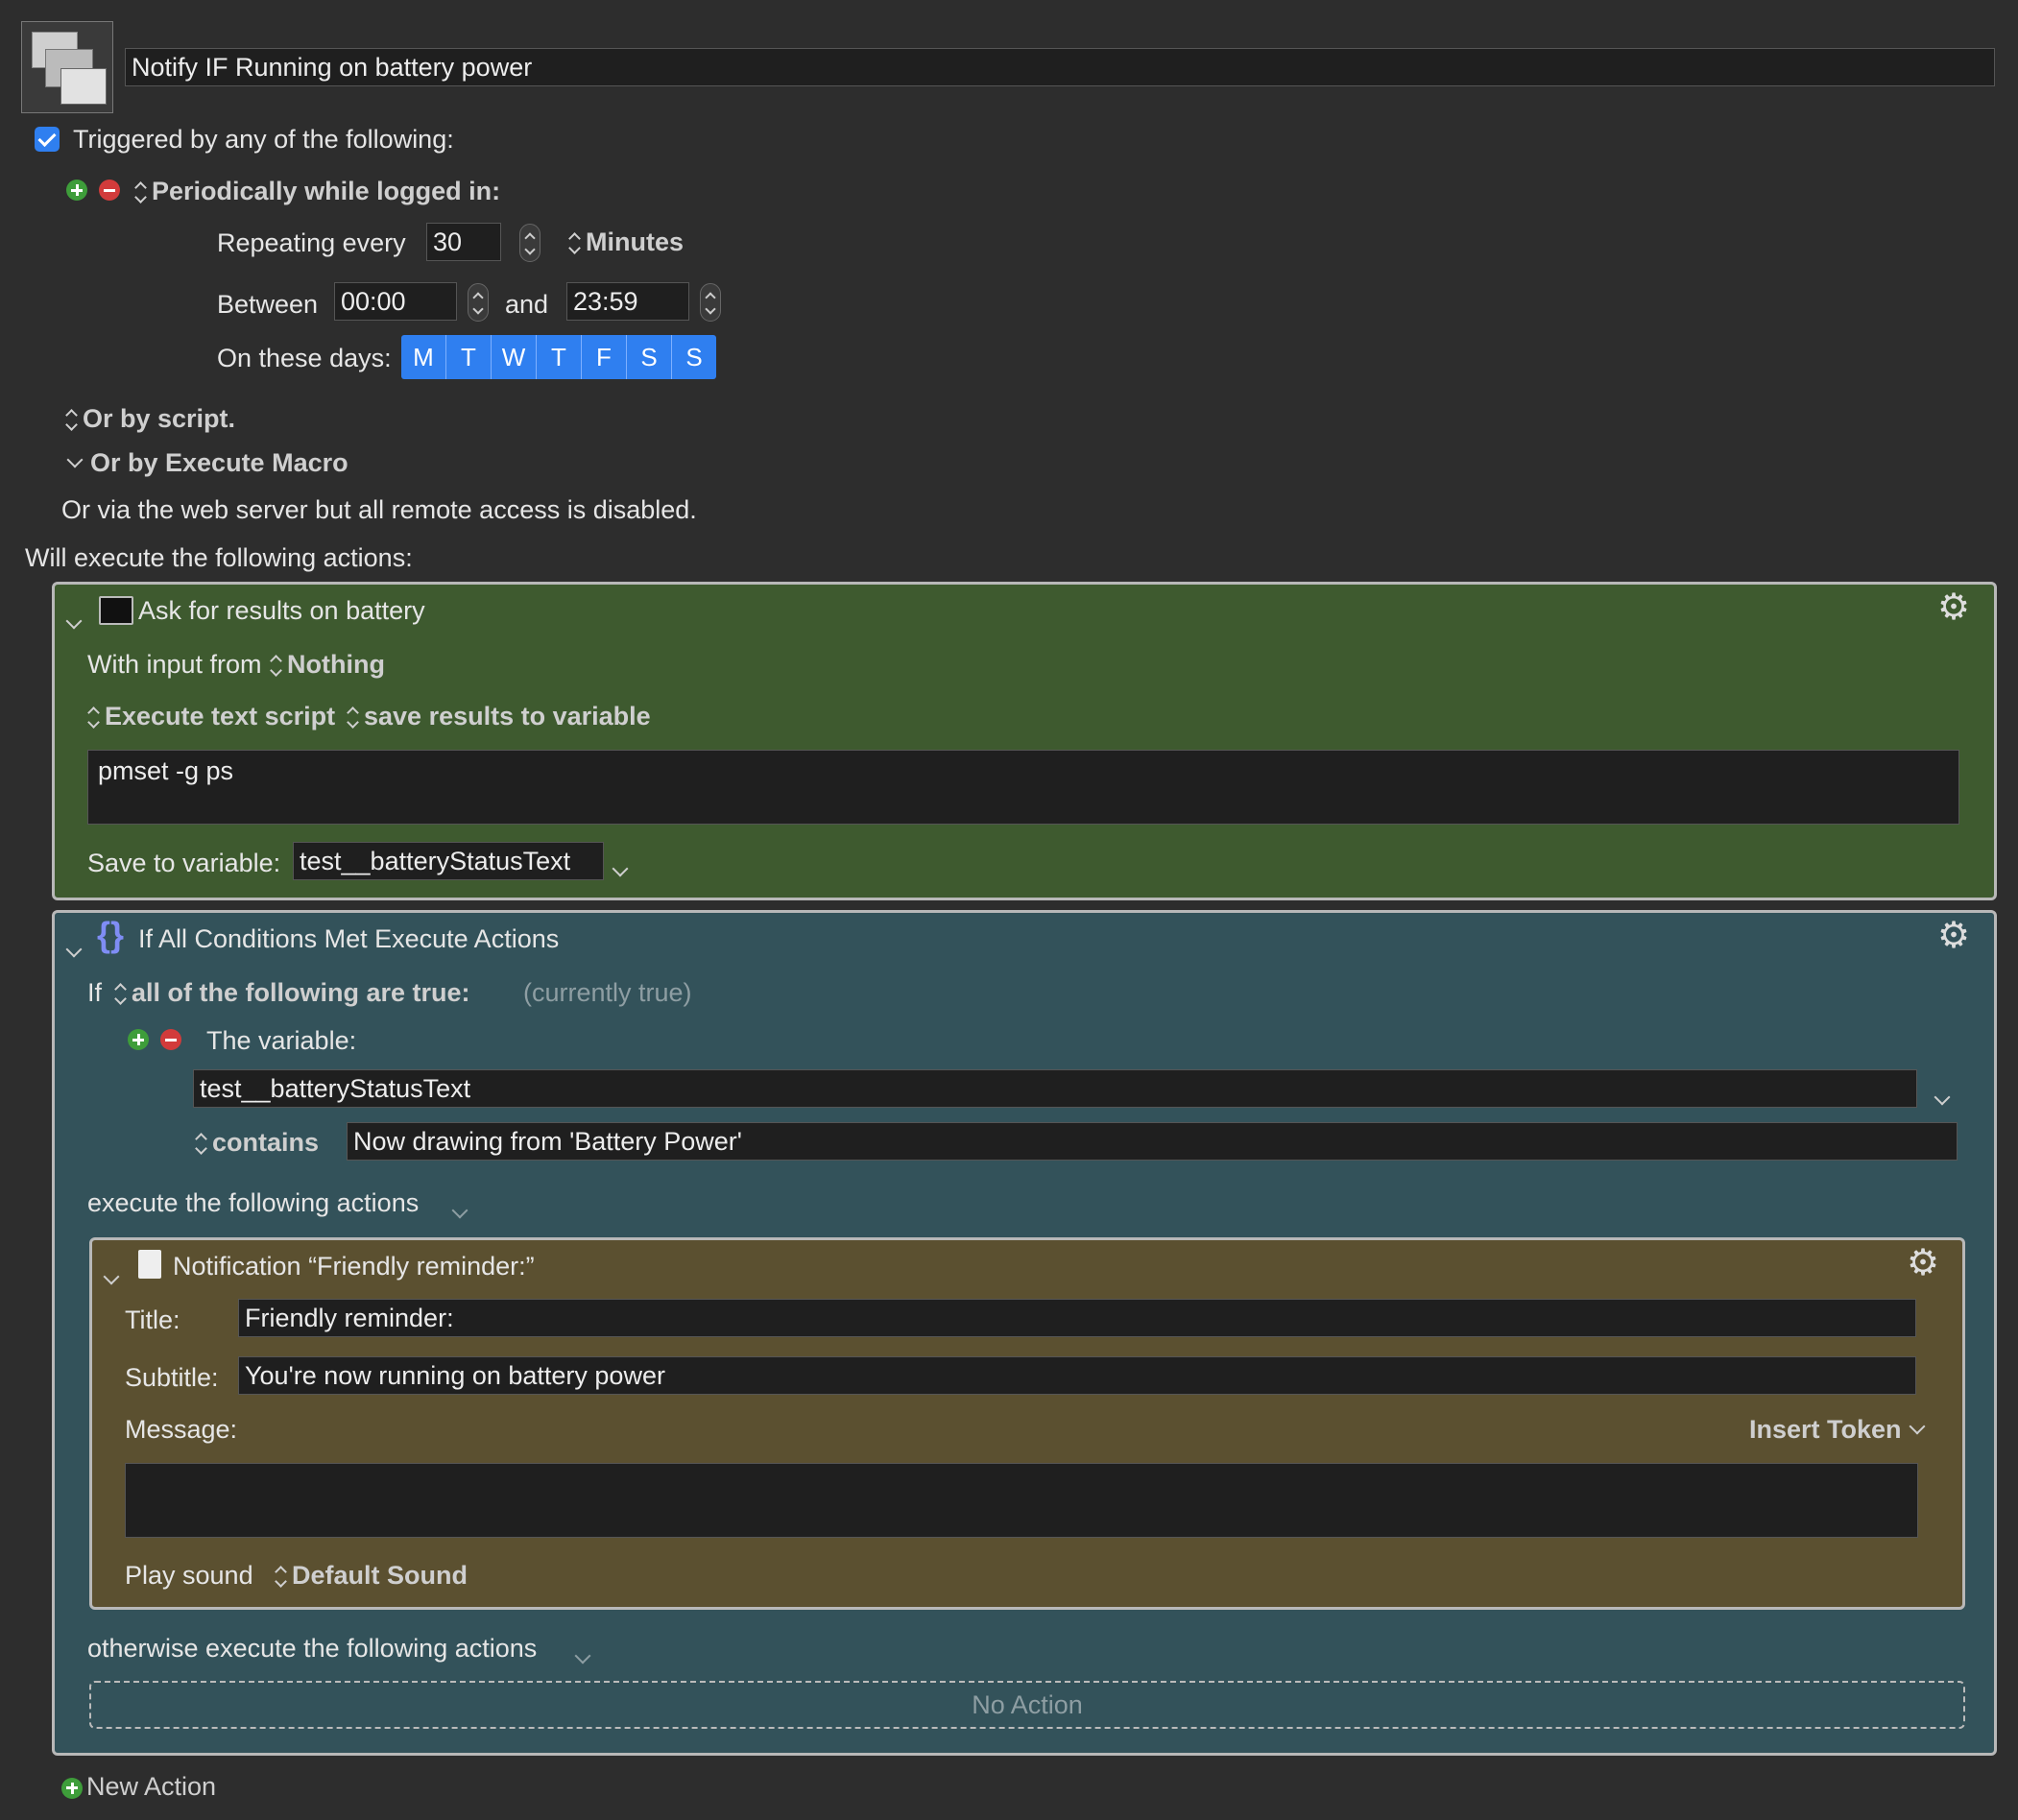 Image resolution: width=2018 pixels, height=1820 pixels. I want to click on result-mode-popup: save results to variable, so click(499, 717).